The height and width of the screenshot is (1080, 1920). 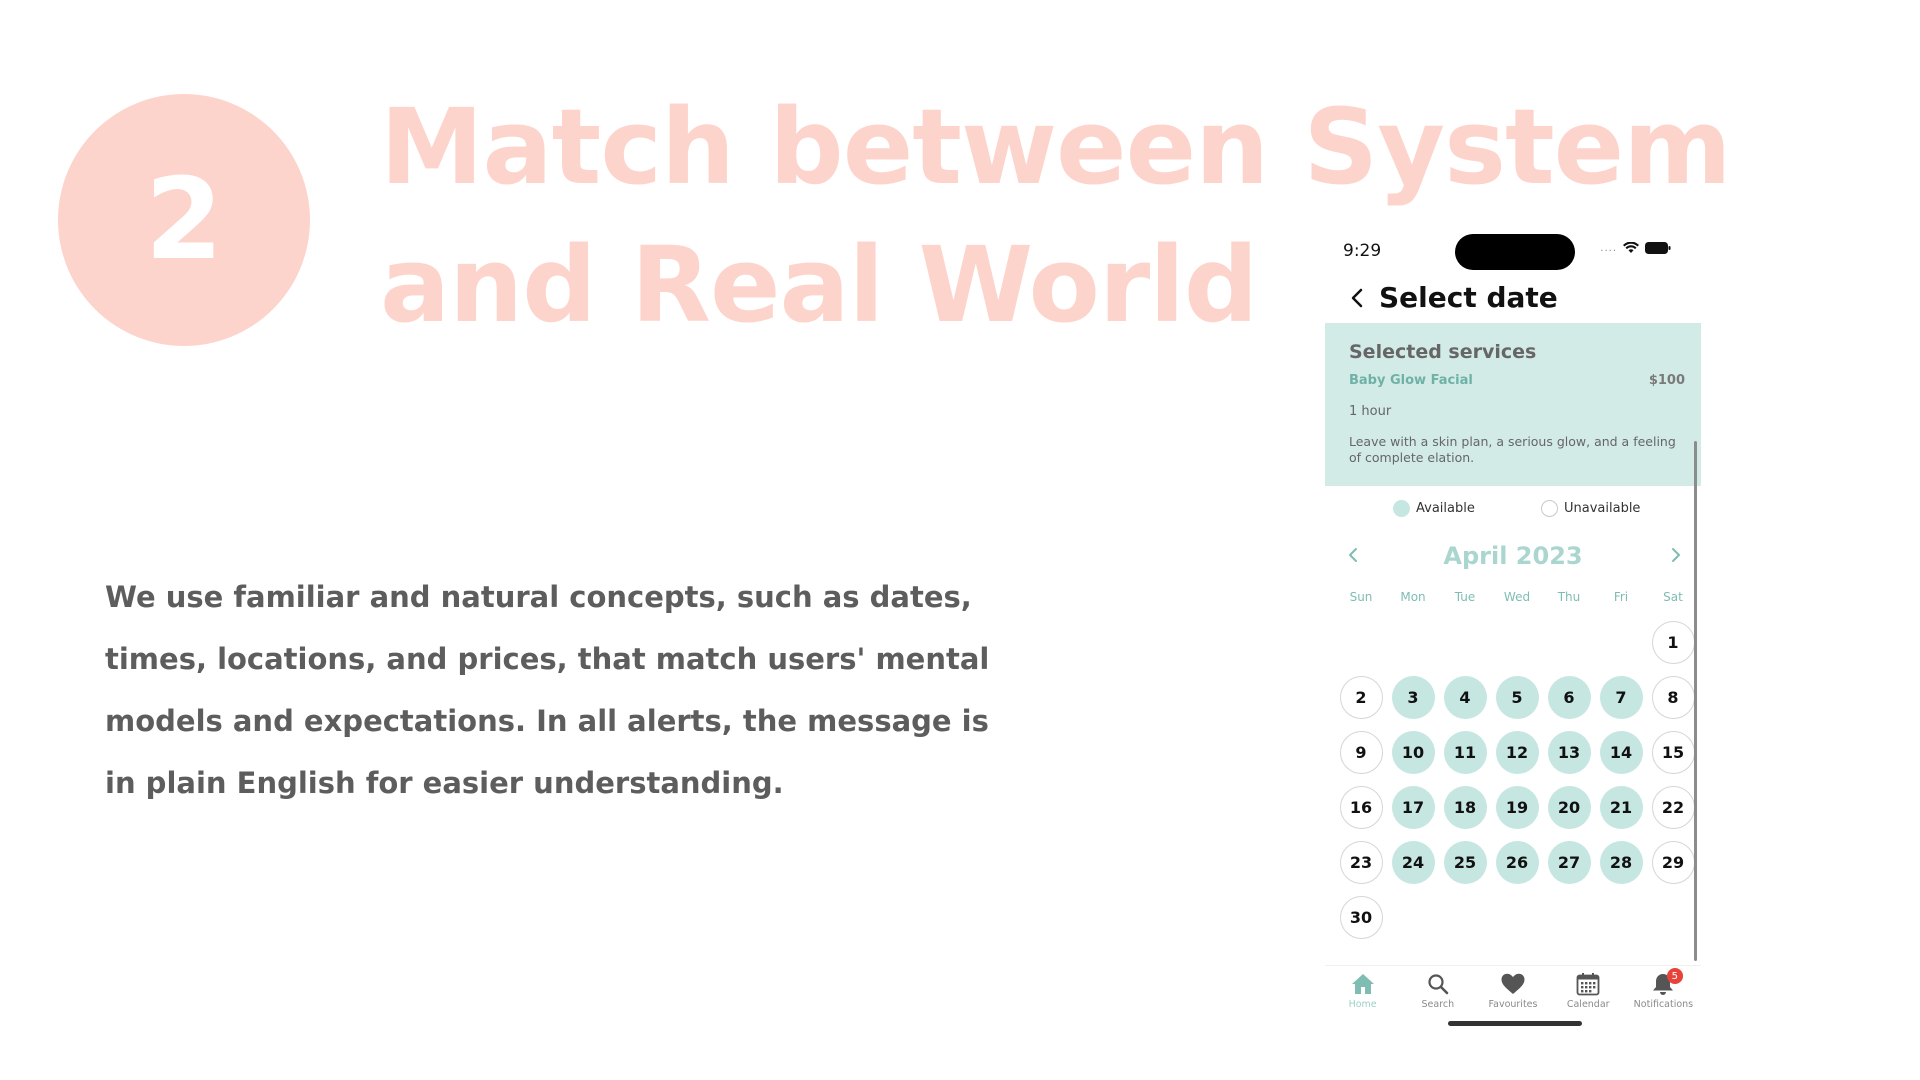 I want to click on tab-notifications-label: Notifications, so click(x=1663, y=1004).